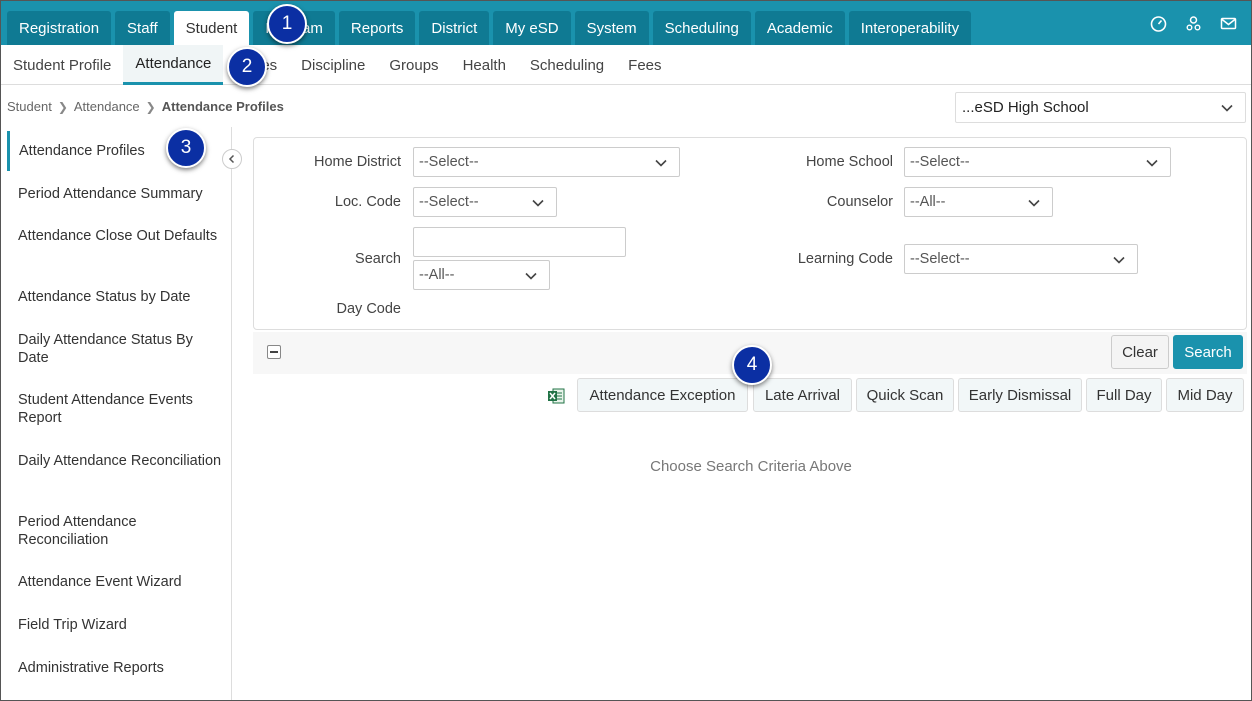 This screenshot has height=701, width=1252. Describe the element at coordinates (485, 202) in the screenshot. I see `loc-code-select: --Select--` at that location.